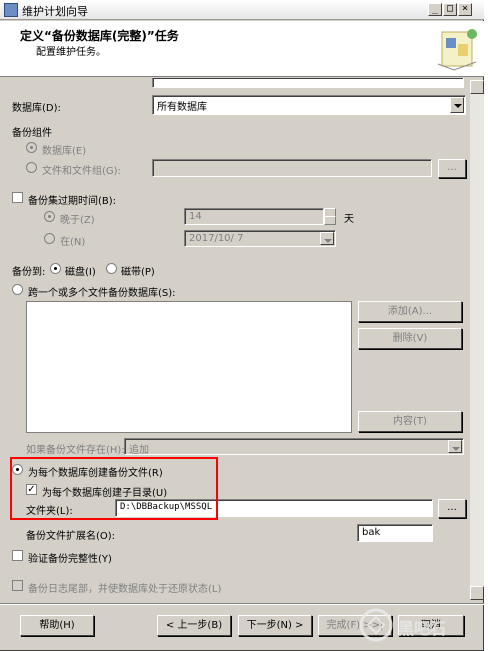 The width and height of the screenshot is (488, 651). I want to click on wizard-art-icon, so click(457, 50).